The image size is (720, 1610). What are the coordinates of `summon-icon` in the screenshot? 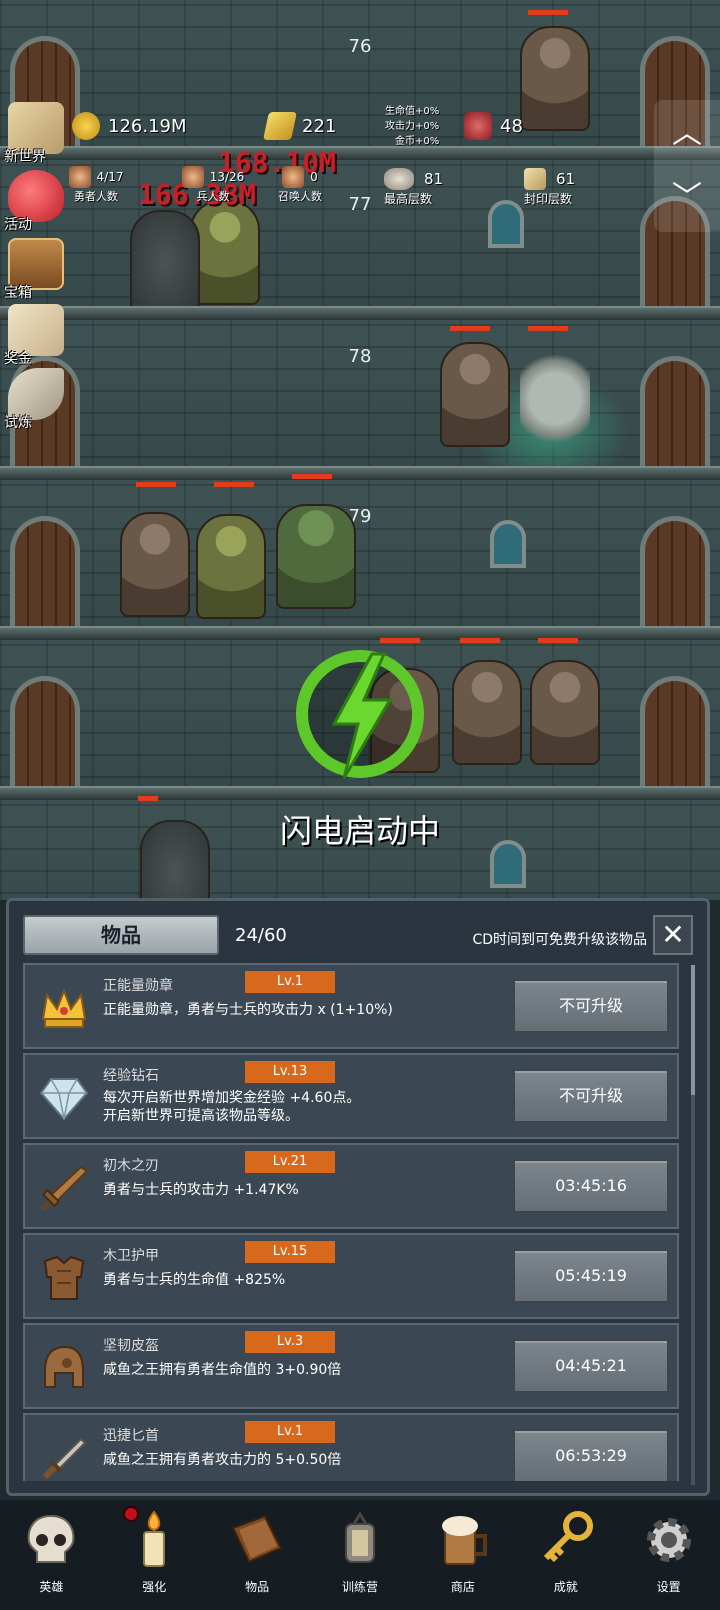 It's located at (293, 177).